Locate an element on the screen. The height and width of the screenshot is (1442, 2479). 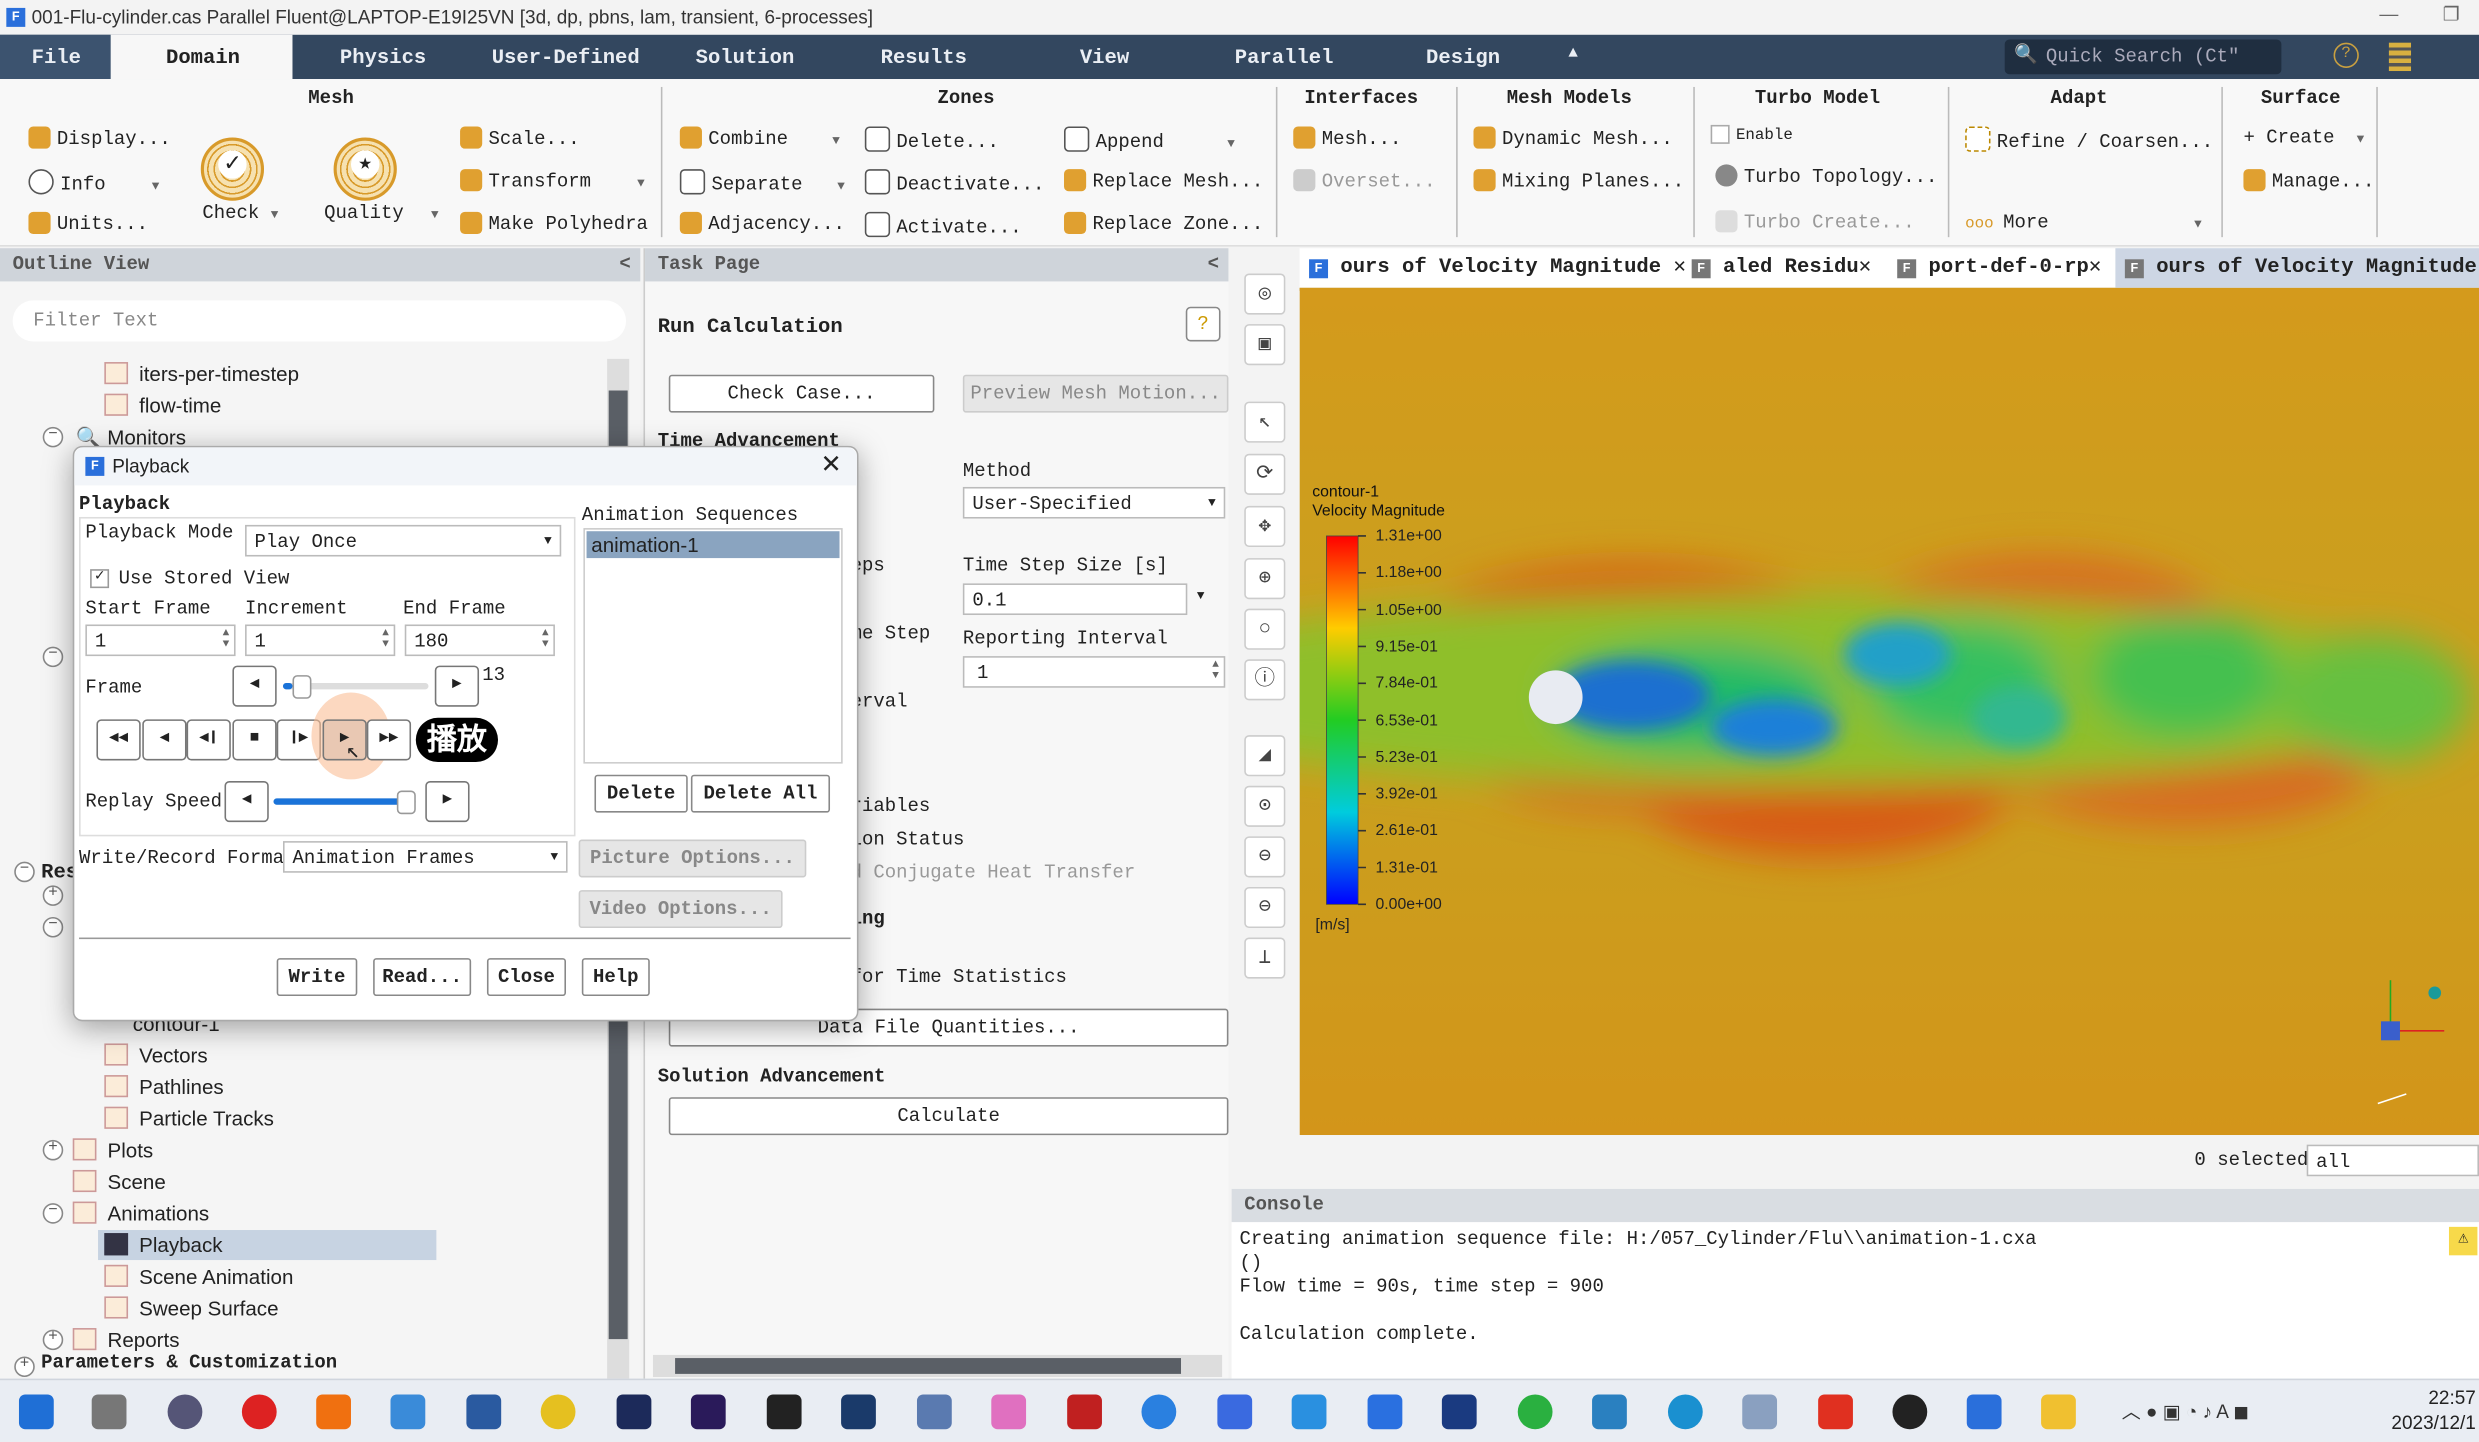
tab-parallel: Parallel is located at coordinates (1284, 58).